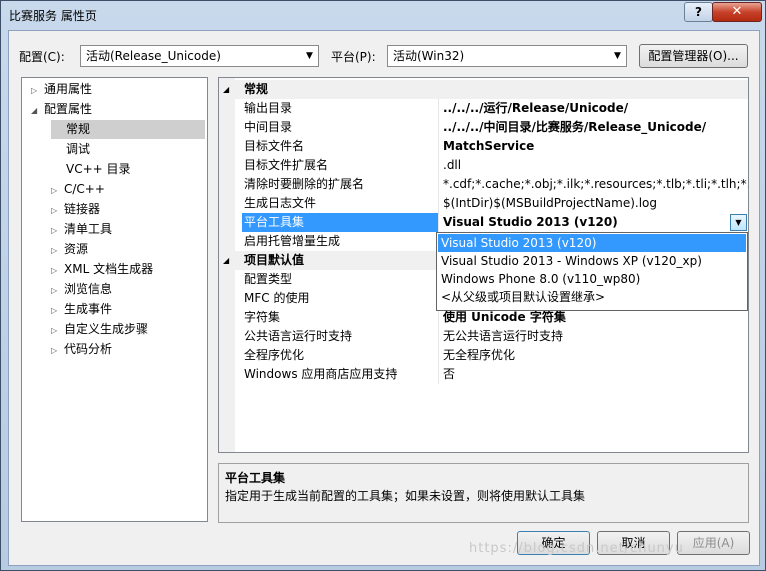 The image size is (766, 571). What do you see at coordinates (78, 149) in the screenshot?
I see `tree-item: 调试` at bounding box center [78, 149].